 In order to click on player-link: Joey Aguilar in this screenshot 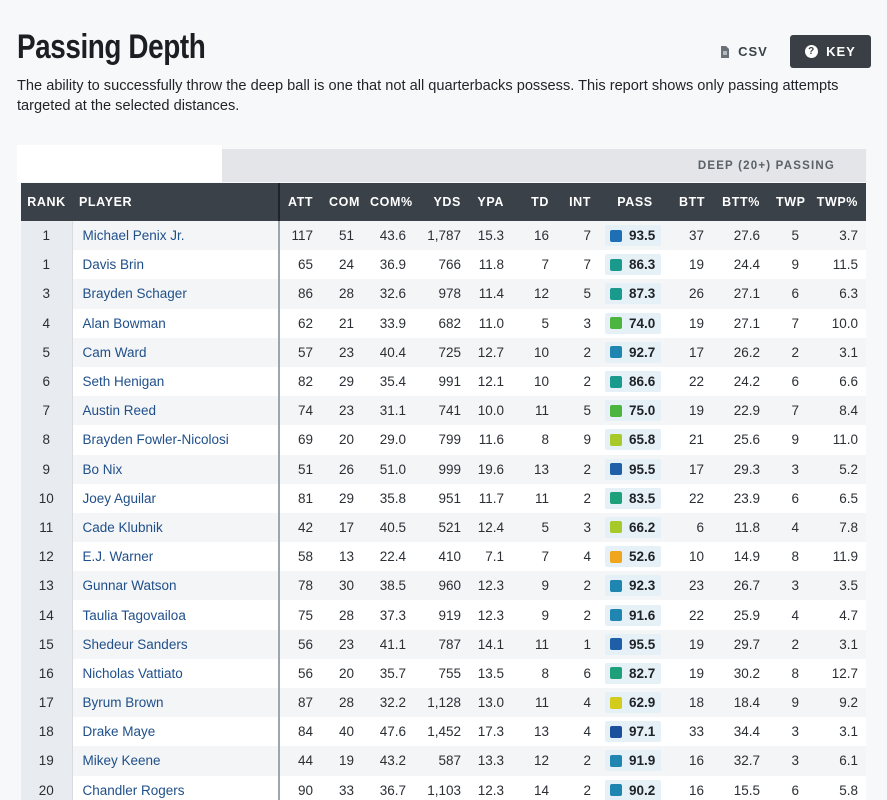, I will do `click(176, 498)`.